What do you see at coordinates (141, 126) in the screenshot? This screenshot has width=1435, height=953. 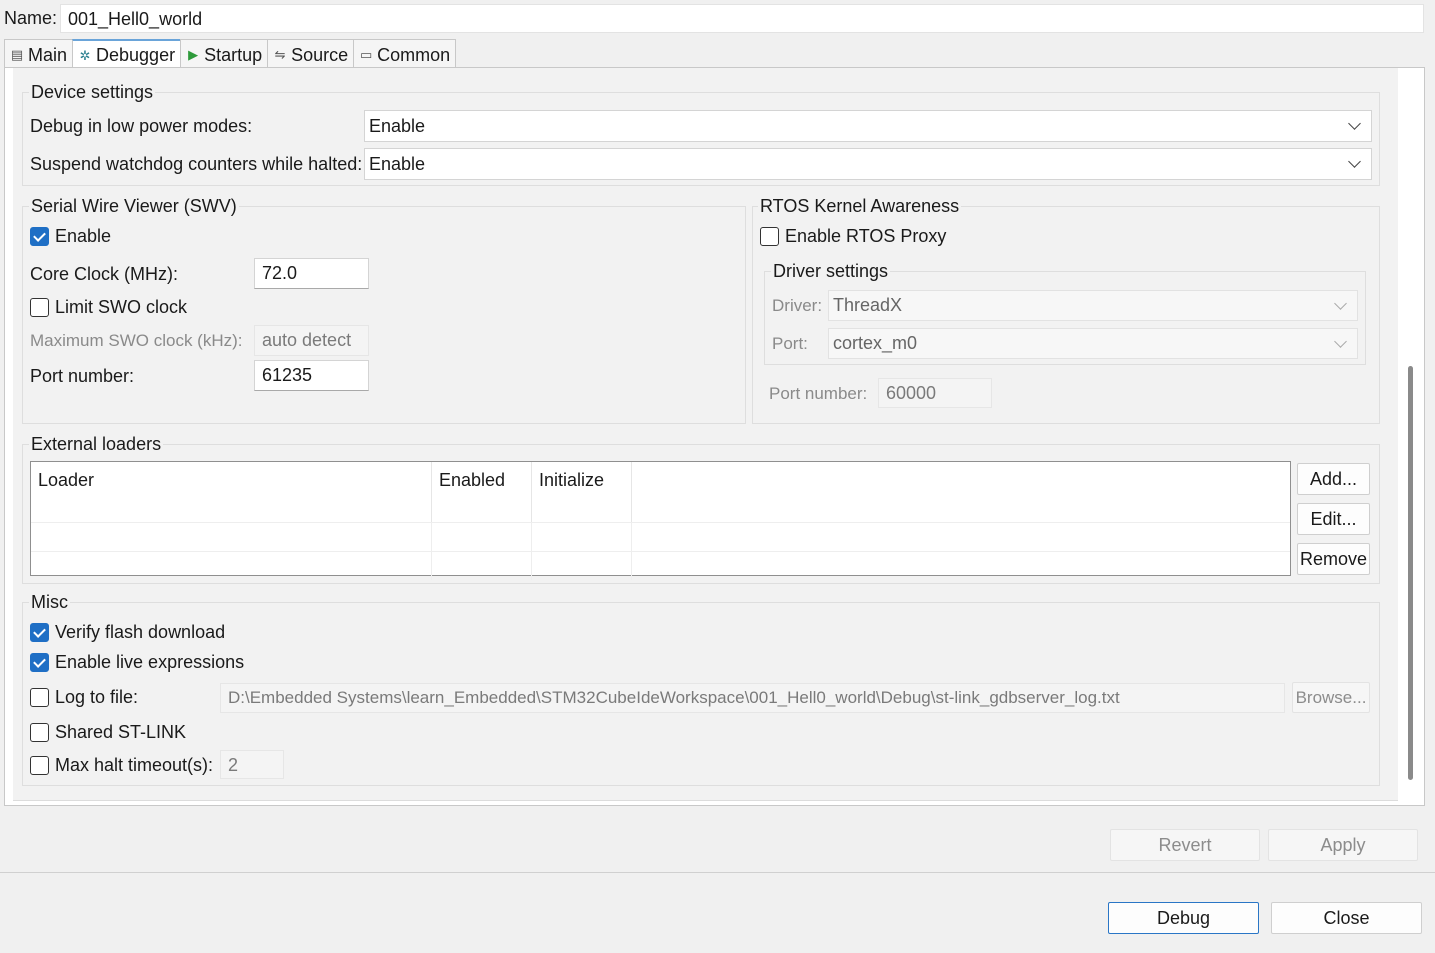 I see `low-power-label: Debug in low power modes:` at bounding box center [141, 126].